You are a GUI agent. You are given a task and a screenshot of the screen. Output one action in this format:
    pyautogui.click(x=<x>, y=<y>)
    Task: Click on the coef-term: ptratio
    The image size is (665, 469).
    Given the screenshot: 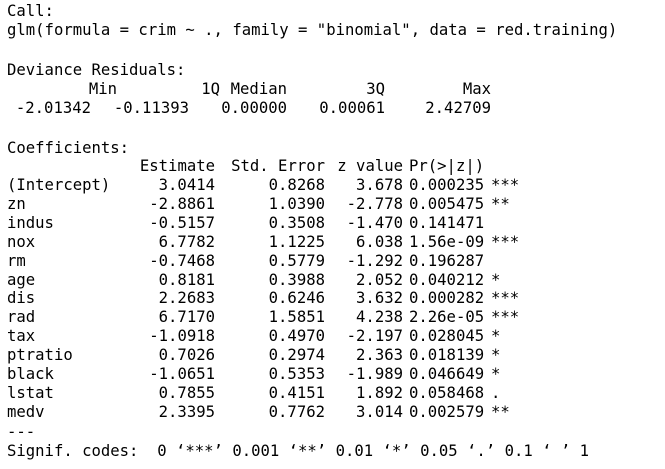 What is the action you would take?
    pyautogui.click(x=40, y=355)
    